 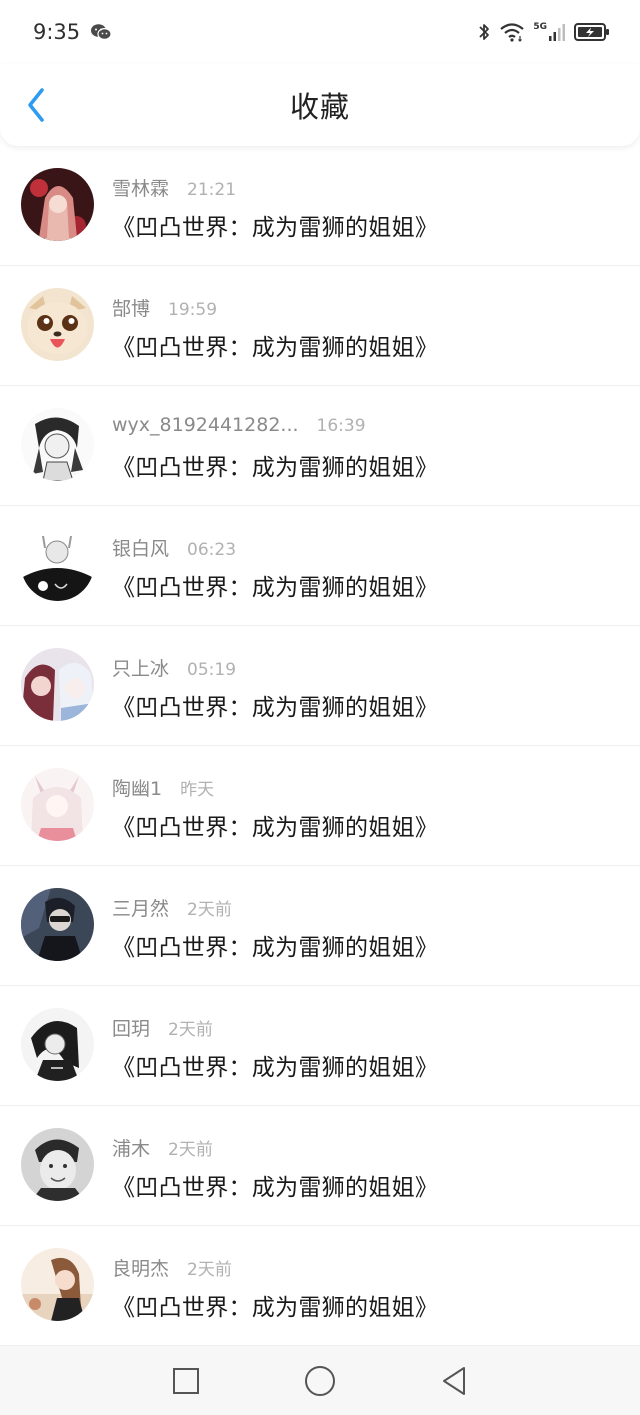 What do you see at coordinates (540, 27) in the screenshot?
I see `network-label: 5G` at bounding box center [540, 27].